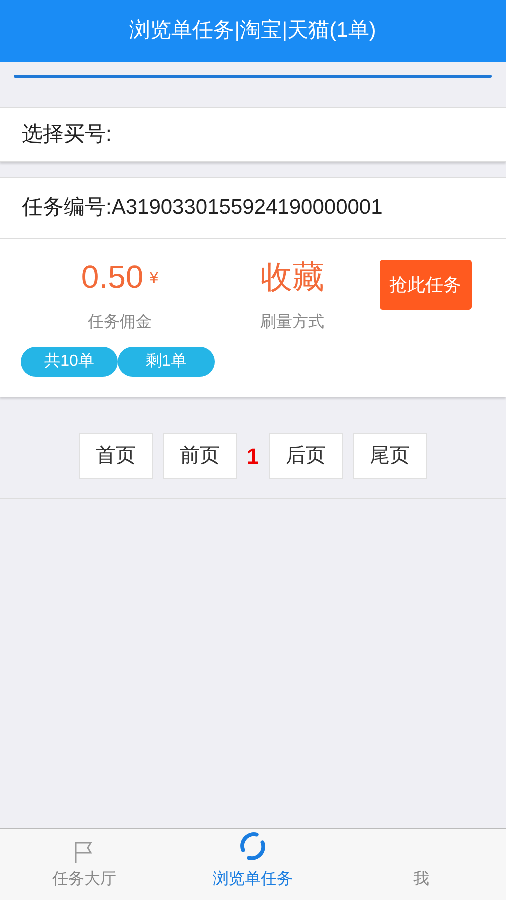 The width and height of the screenshot is (506, 900). I want to click on header-title: 浏览单任务|淘宝|天猫(1单), so click(253, 31).